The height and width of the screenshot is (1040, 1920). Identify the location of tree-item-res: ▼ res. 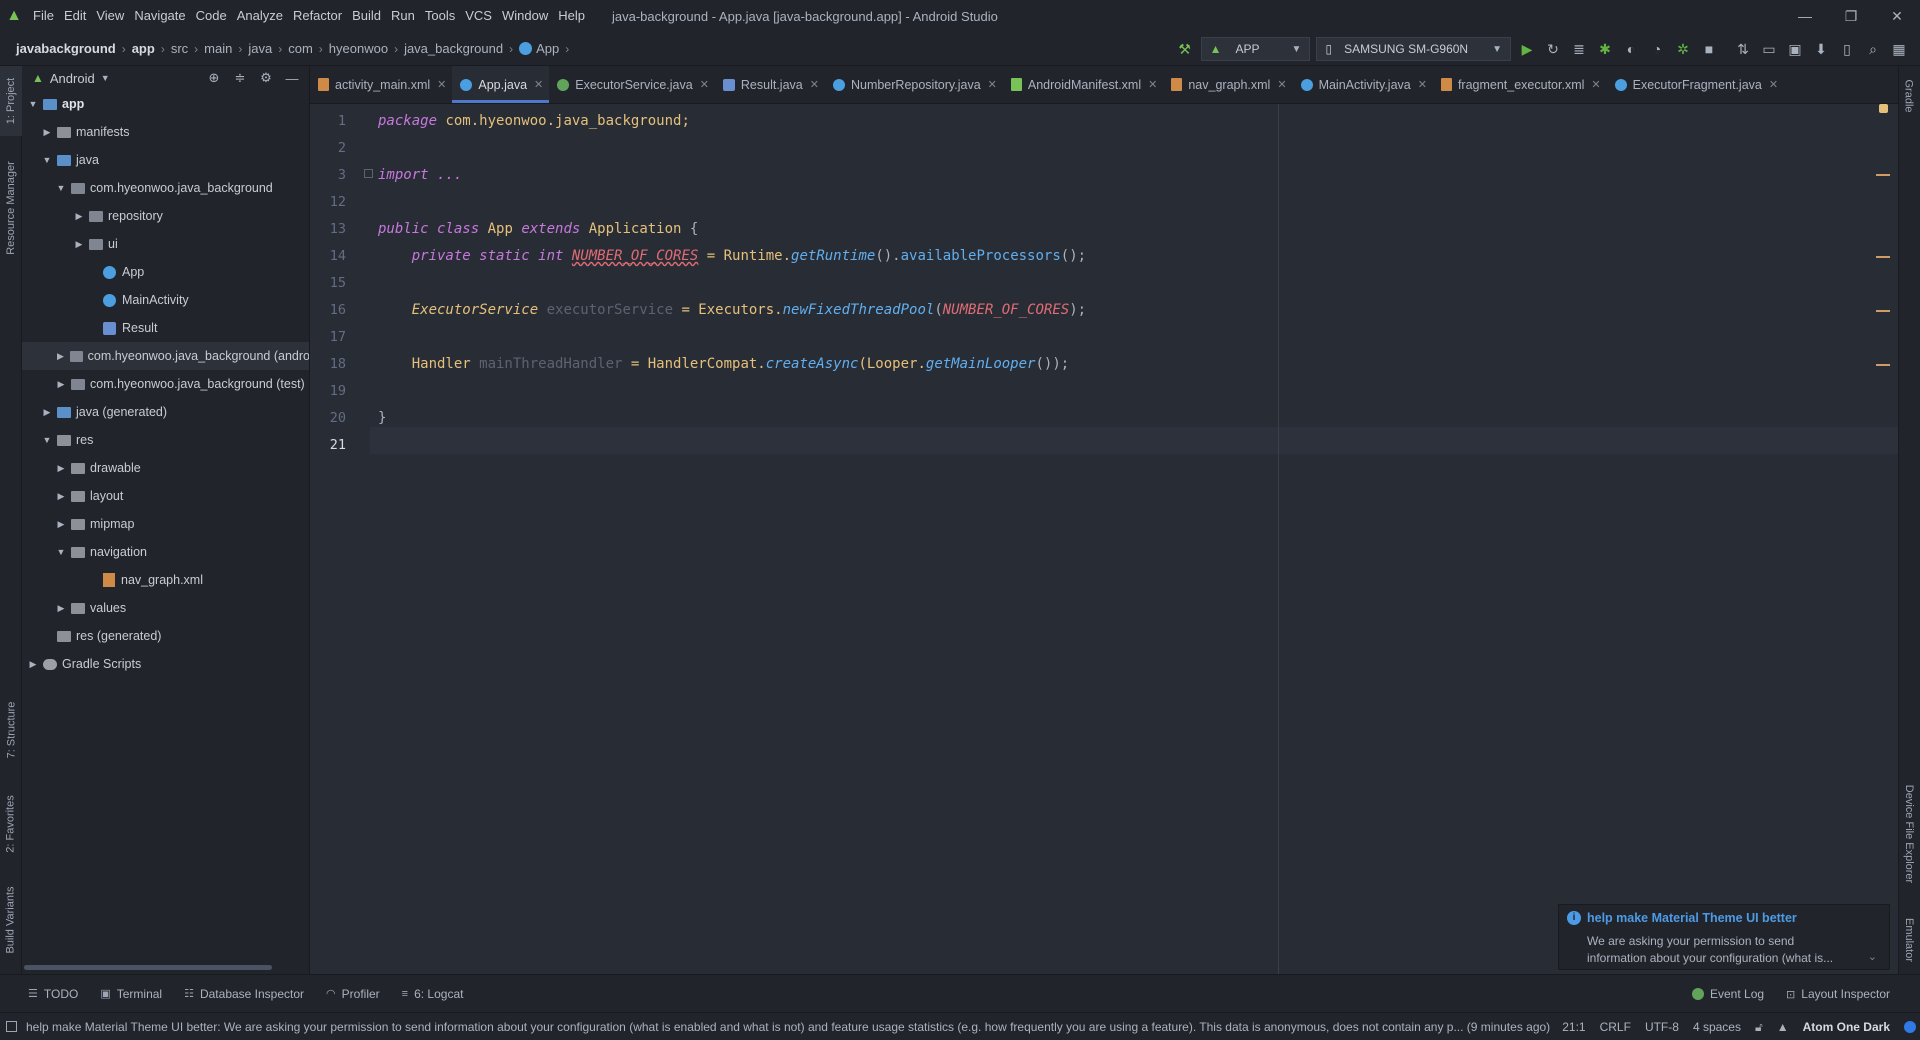
(165, 440).